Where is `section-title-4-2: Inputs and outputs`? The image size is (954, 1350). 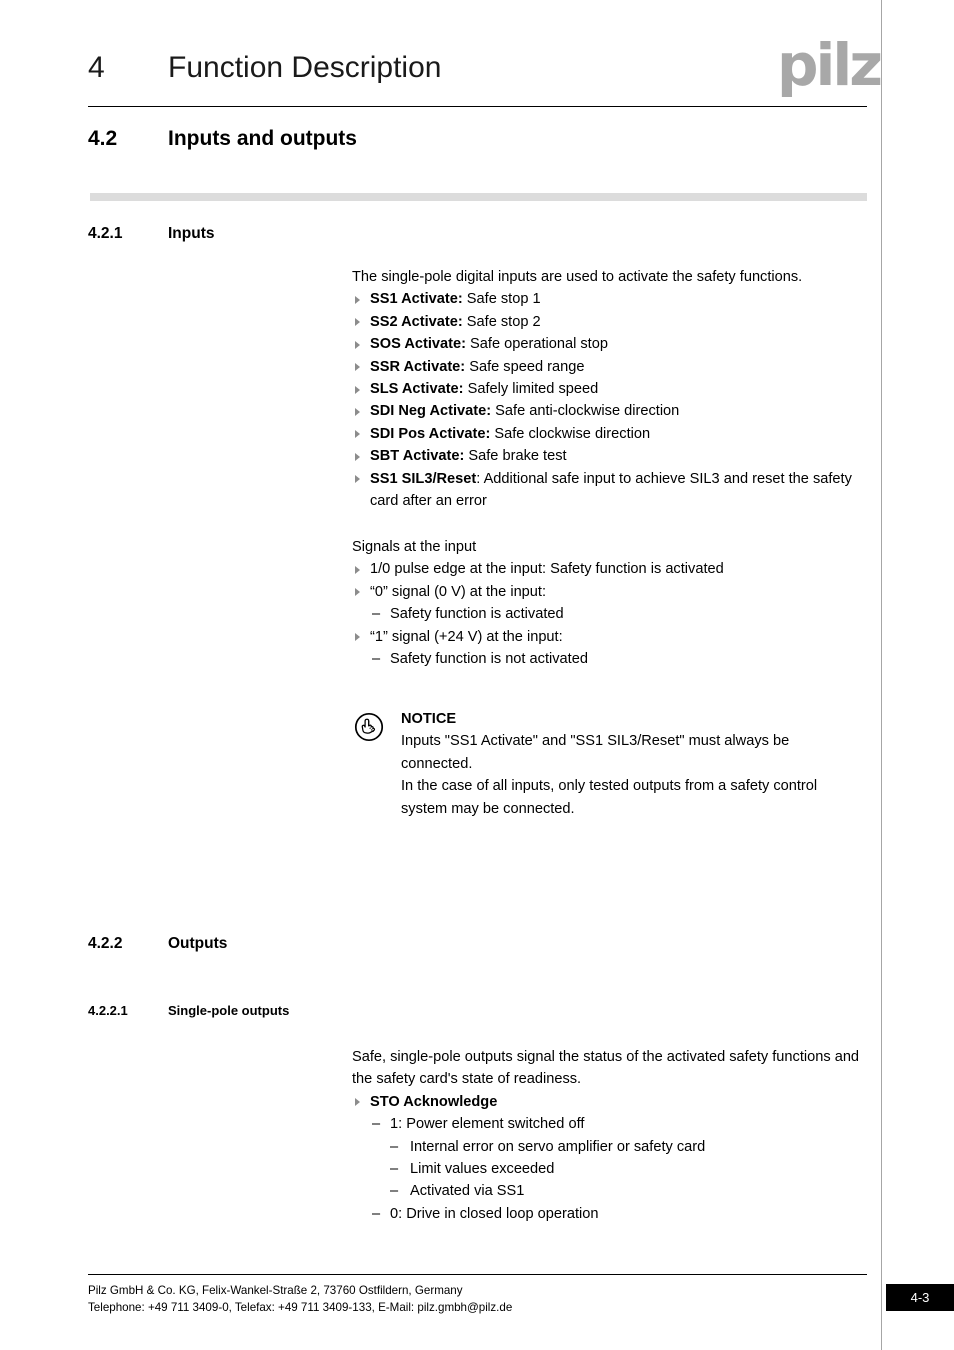
section-title-4-2: Inputs and outputs is located at coordinates (262, 138).